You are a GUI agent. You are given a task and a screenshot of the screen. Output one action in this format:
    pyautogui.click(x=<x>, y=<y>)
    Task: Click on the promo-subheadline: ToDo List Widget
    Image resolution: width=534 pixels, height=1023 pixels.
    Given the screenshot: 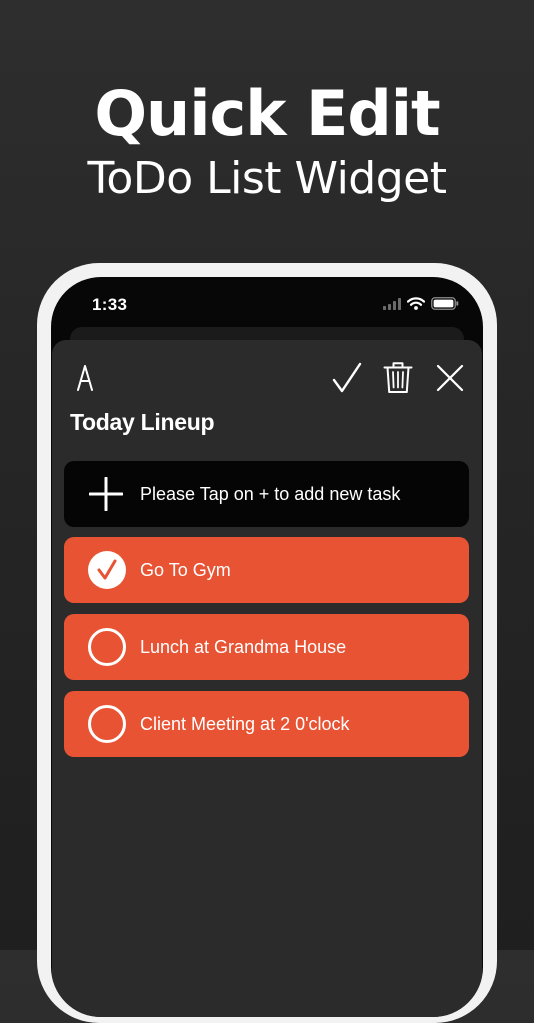 What is the action you would take?
    pyautogui.click(x=267, y=178)
    